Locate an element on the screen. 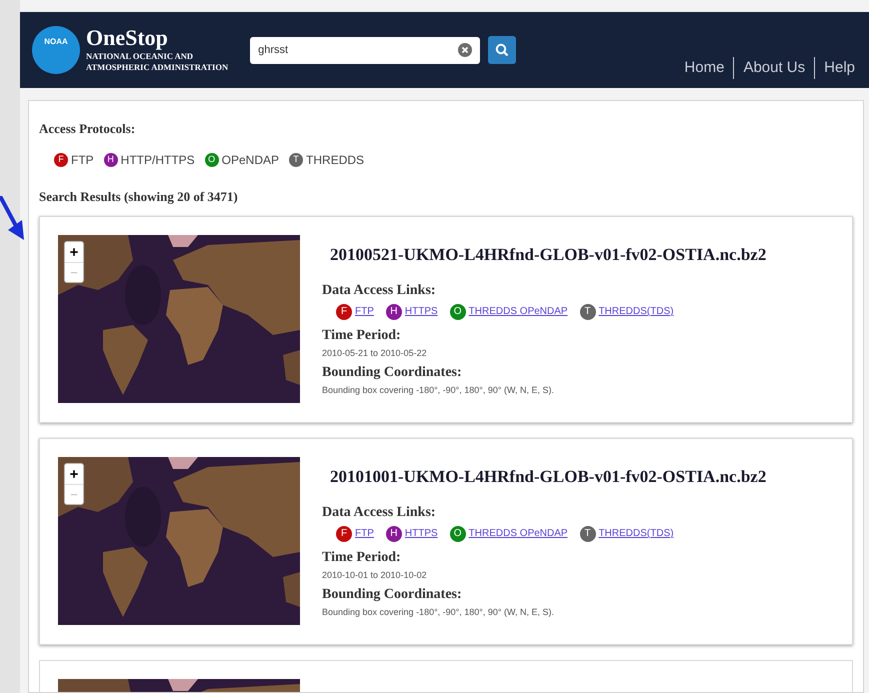  arrow-icon is located at coordinates (13, 219).